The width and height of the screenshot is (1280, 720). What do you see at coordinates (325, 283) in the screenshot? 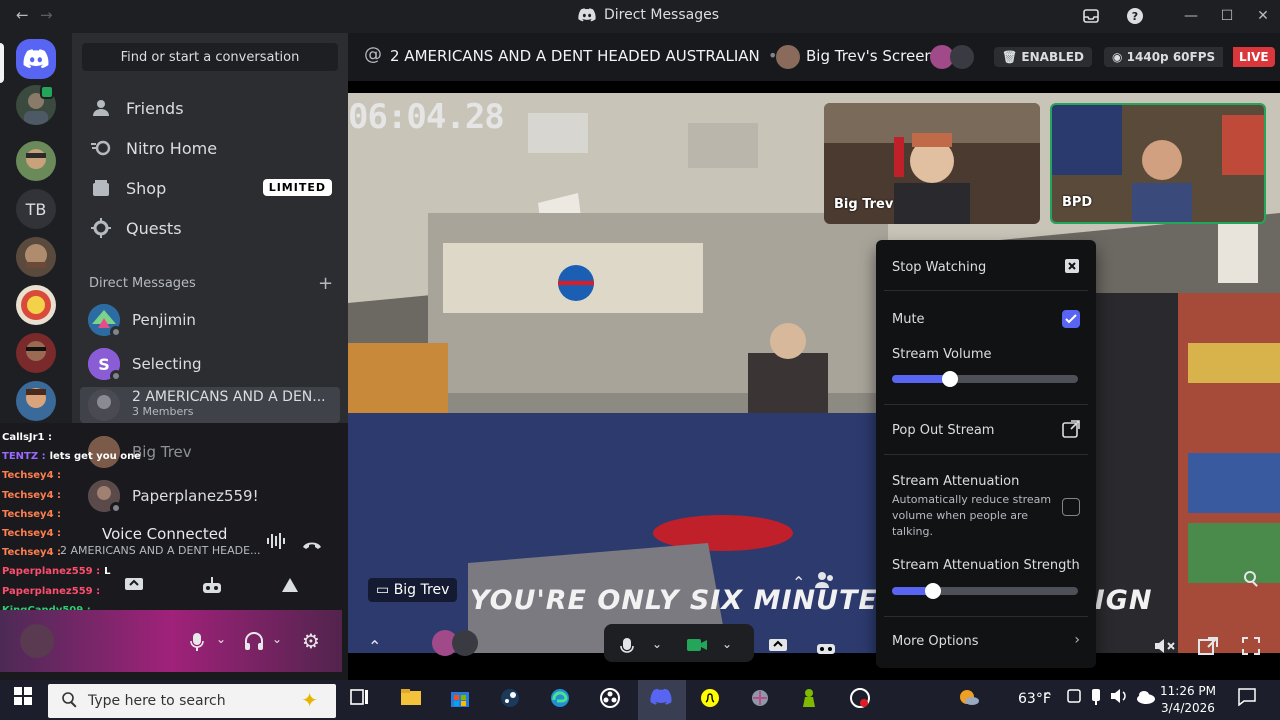
I see `create-dm-plus-icon: +` at bounding box center [325, 283].